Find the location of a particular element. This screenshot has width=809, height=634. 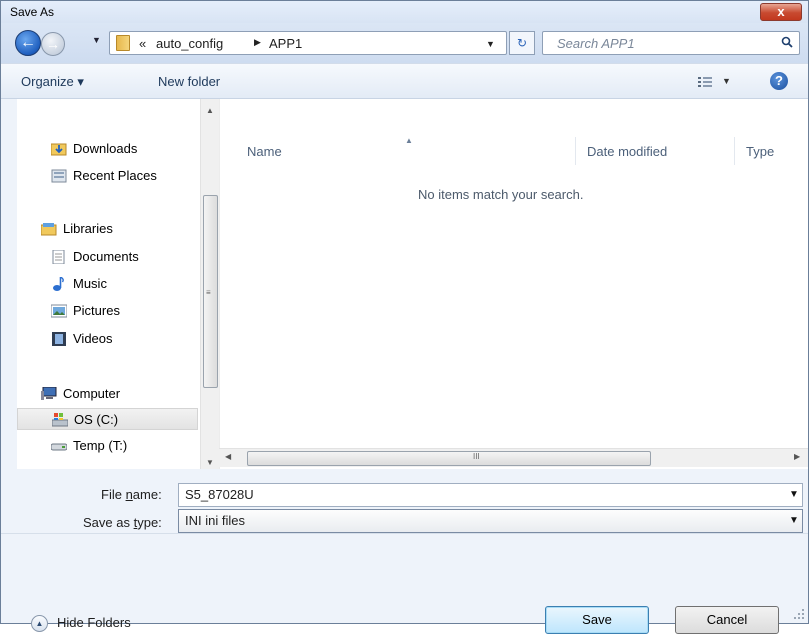

help-icon: ? is located at coordinates (779, 81).